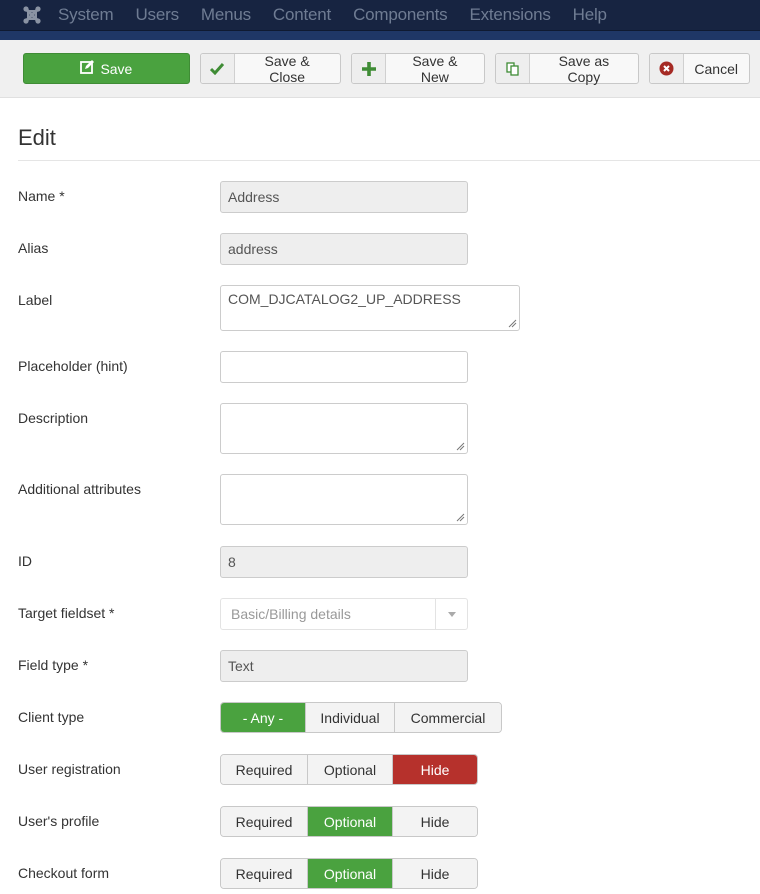  Describe the element at coordinates (263, 717) in the screenshot. I see `client-type-any: - Any -` at that location.